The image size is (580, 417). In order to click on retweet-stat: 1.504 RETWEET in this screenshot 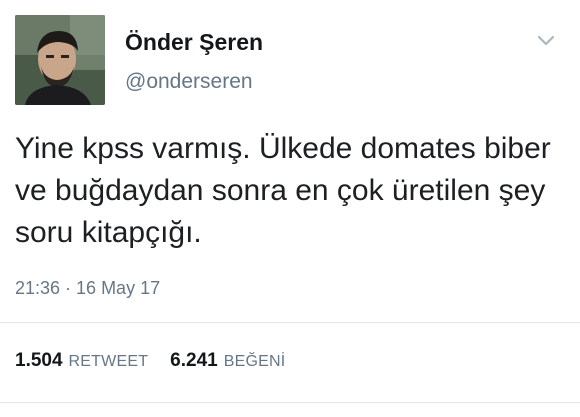, I will do `click(81, 361)`.